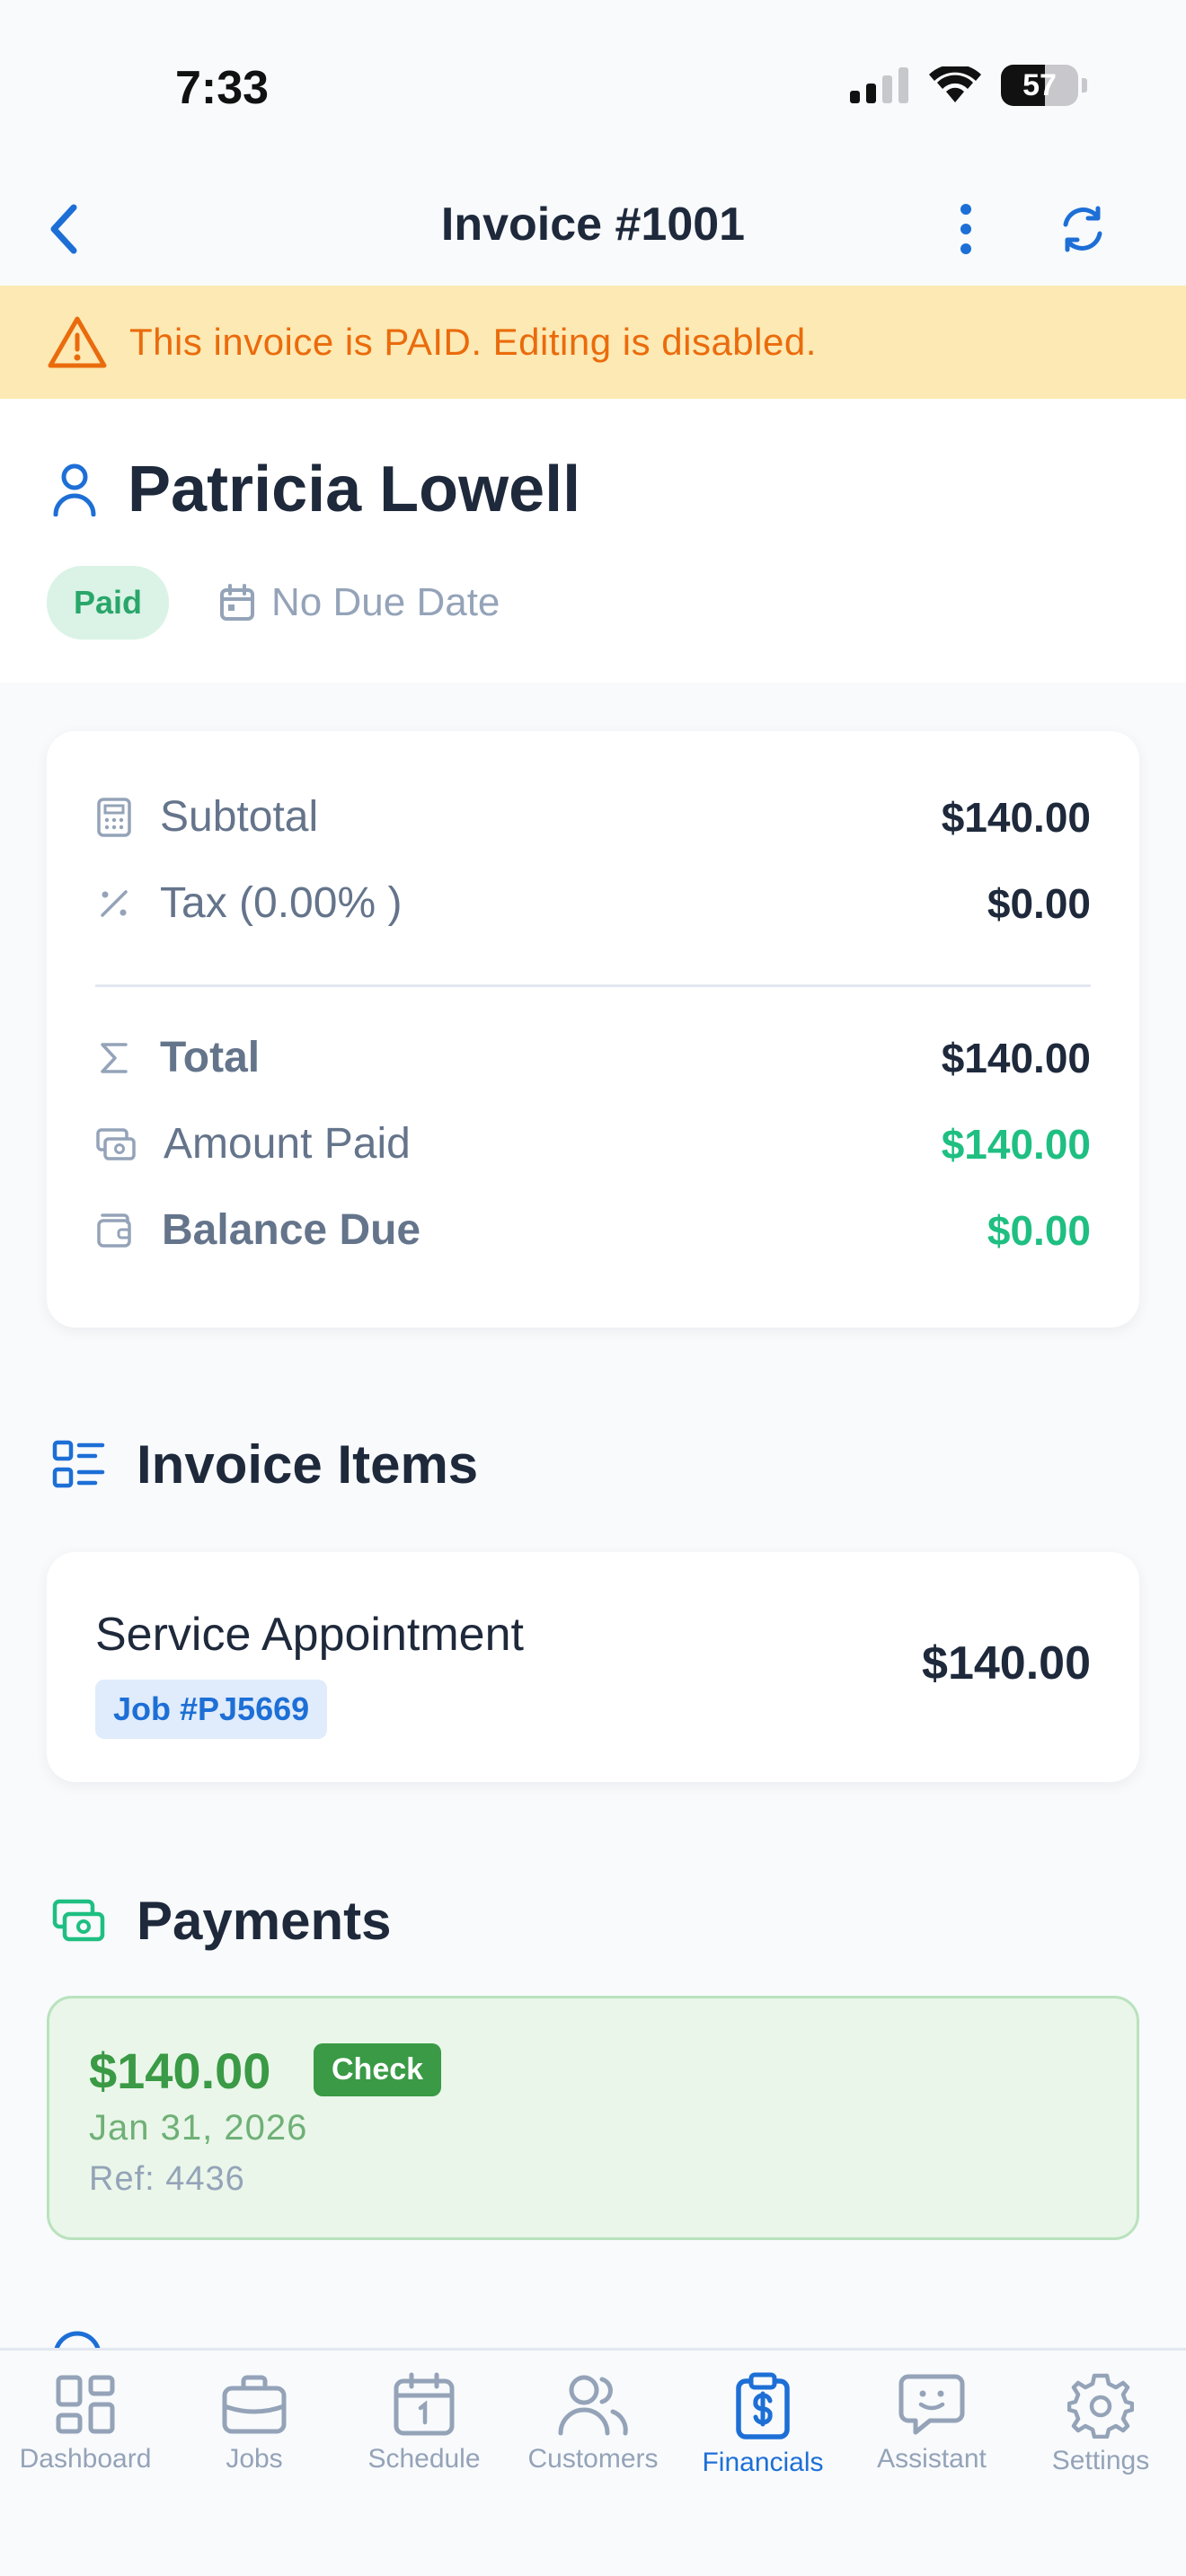 This screenshot has height=2576, width=1186. Describe the element at coordinates (1016, 1144) in the screenshot. I see `amount-paid-value: $140.00` at that location.